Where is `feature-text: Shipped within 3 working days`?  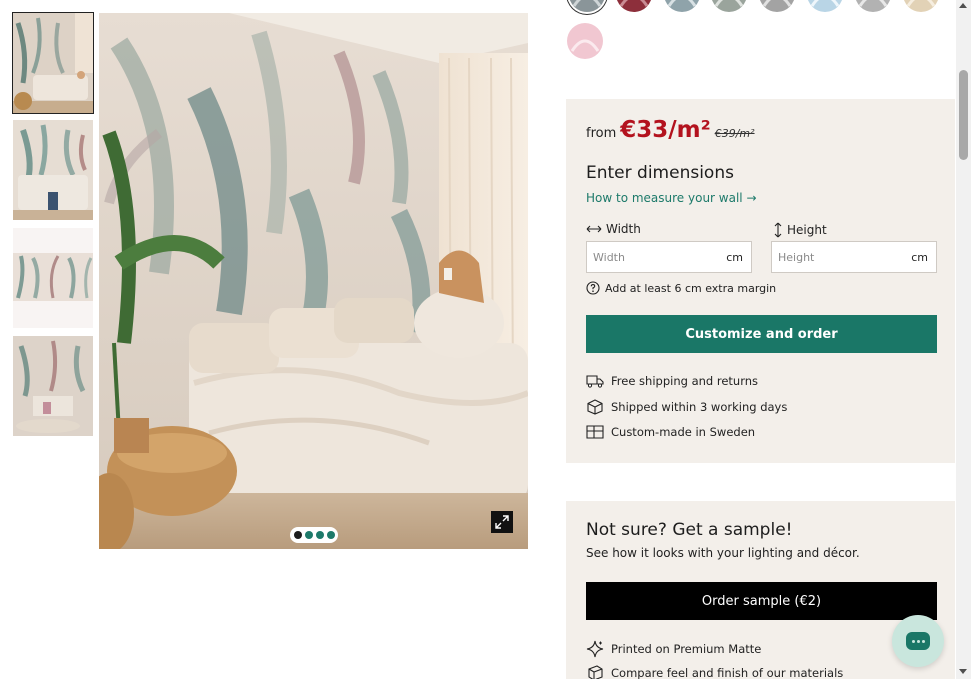 feature-text: Shipped within 3 working days is located at coordinates (699, 407).